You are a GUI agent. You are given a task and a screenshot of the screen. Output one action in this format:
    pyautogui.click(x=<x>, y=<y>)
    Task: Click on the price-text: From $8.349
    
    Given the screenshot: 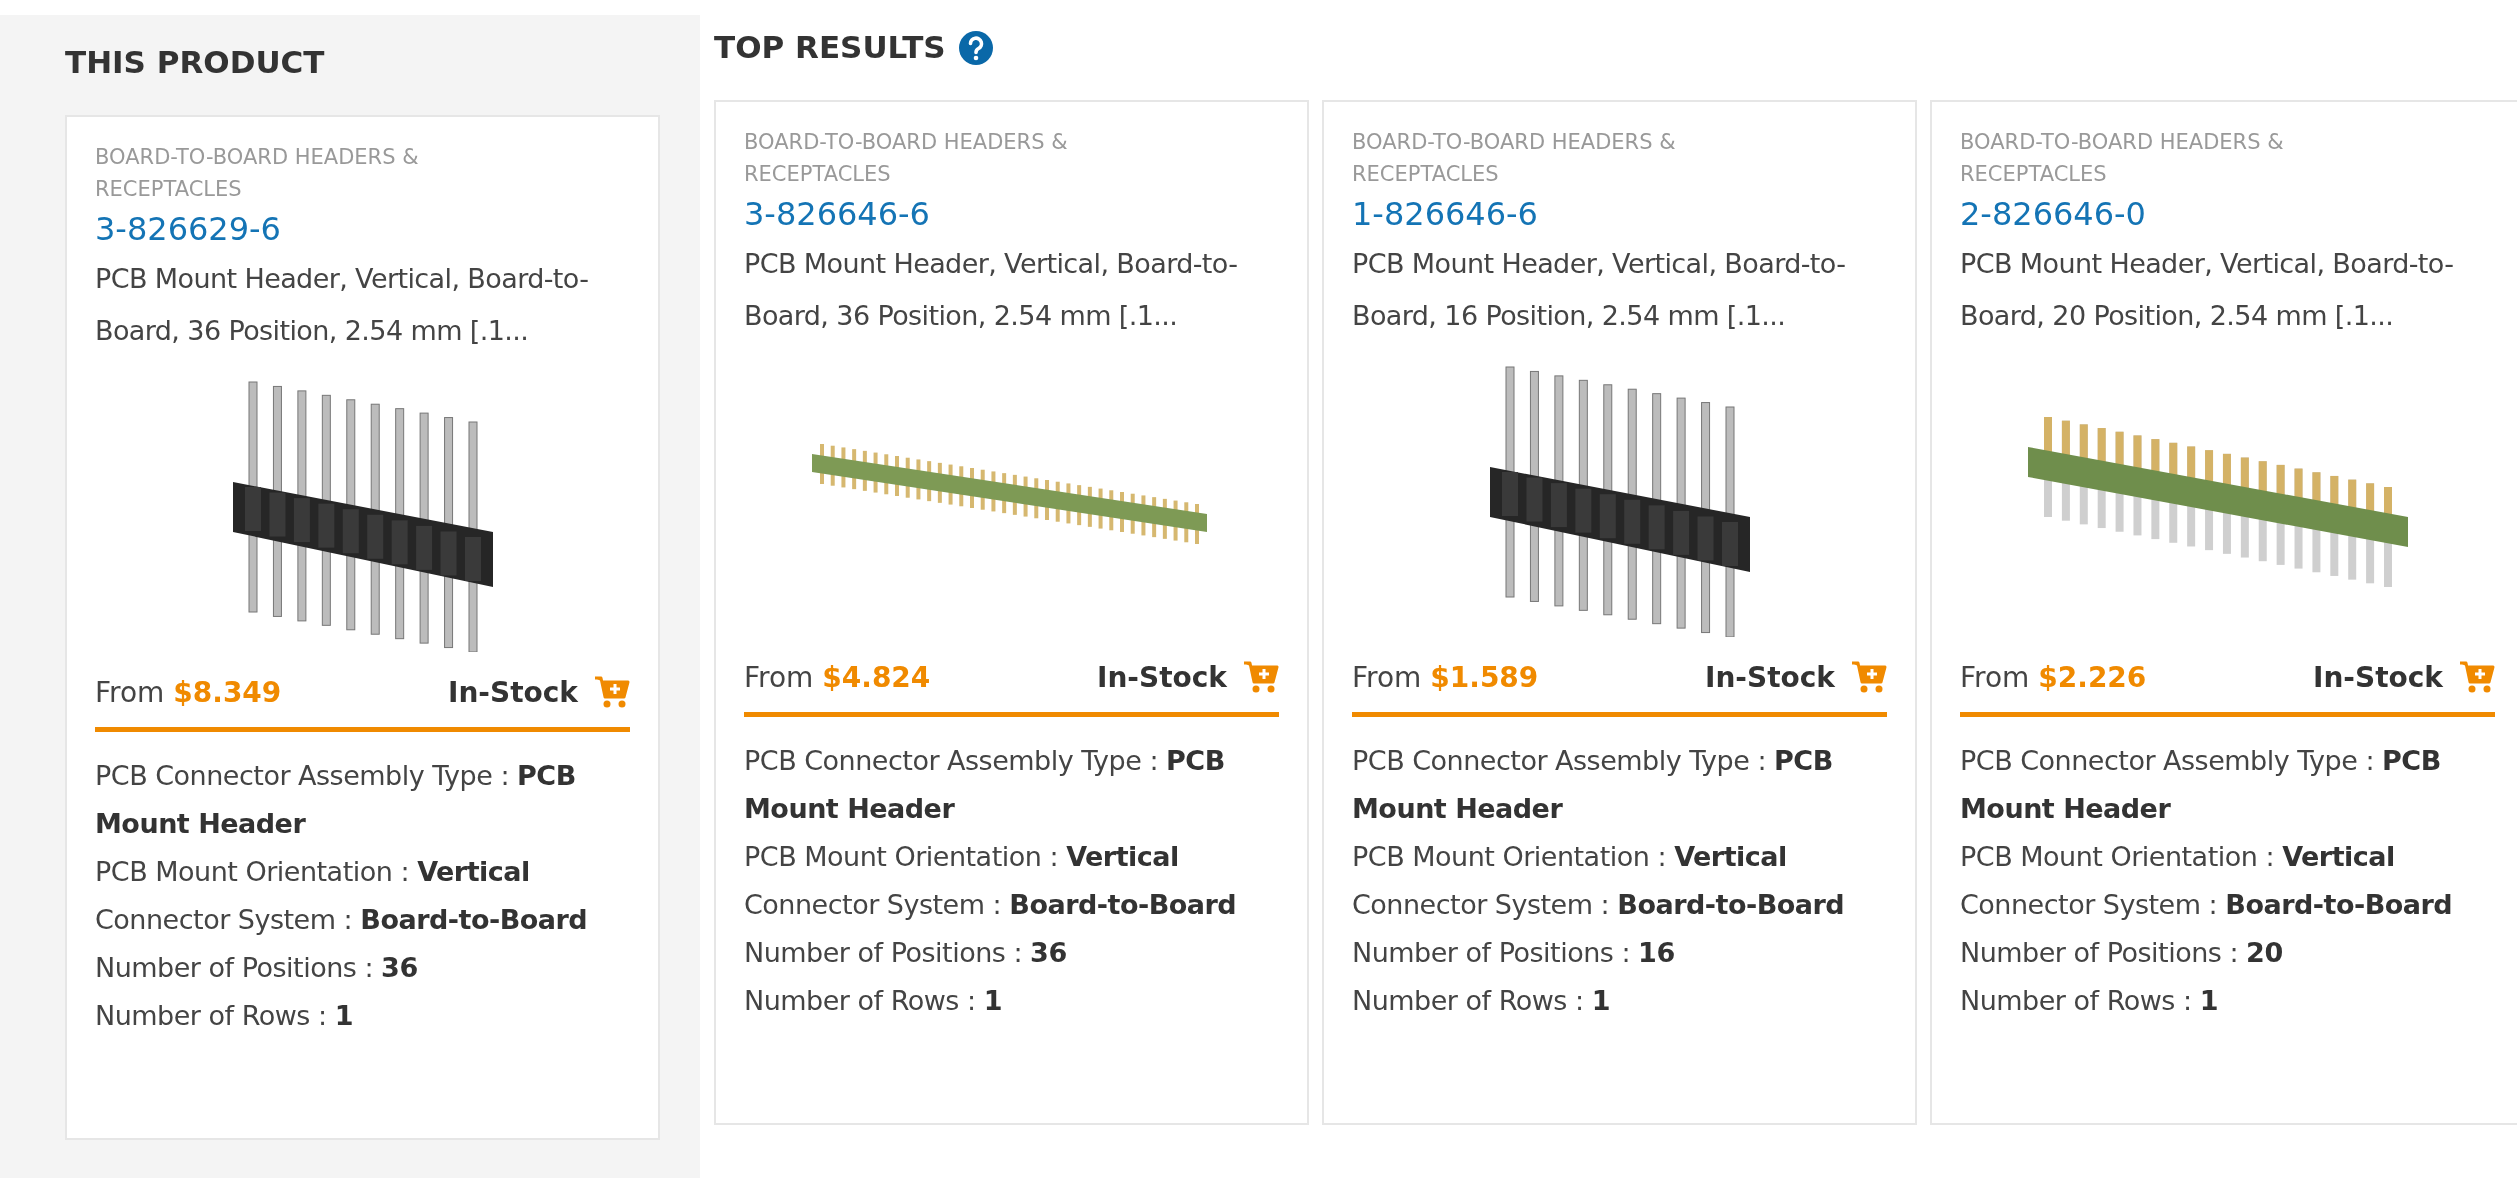 What is the action you would take?
    pyautogui.click(x=188, y=692)
    